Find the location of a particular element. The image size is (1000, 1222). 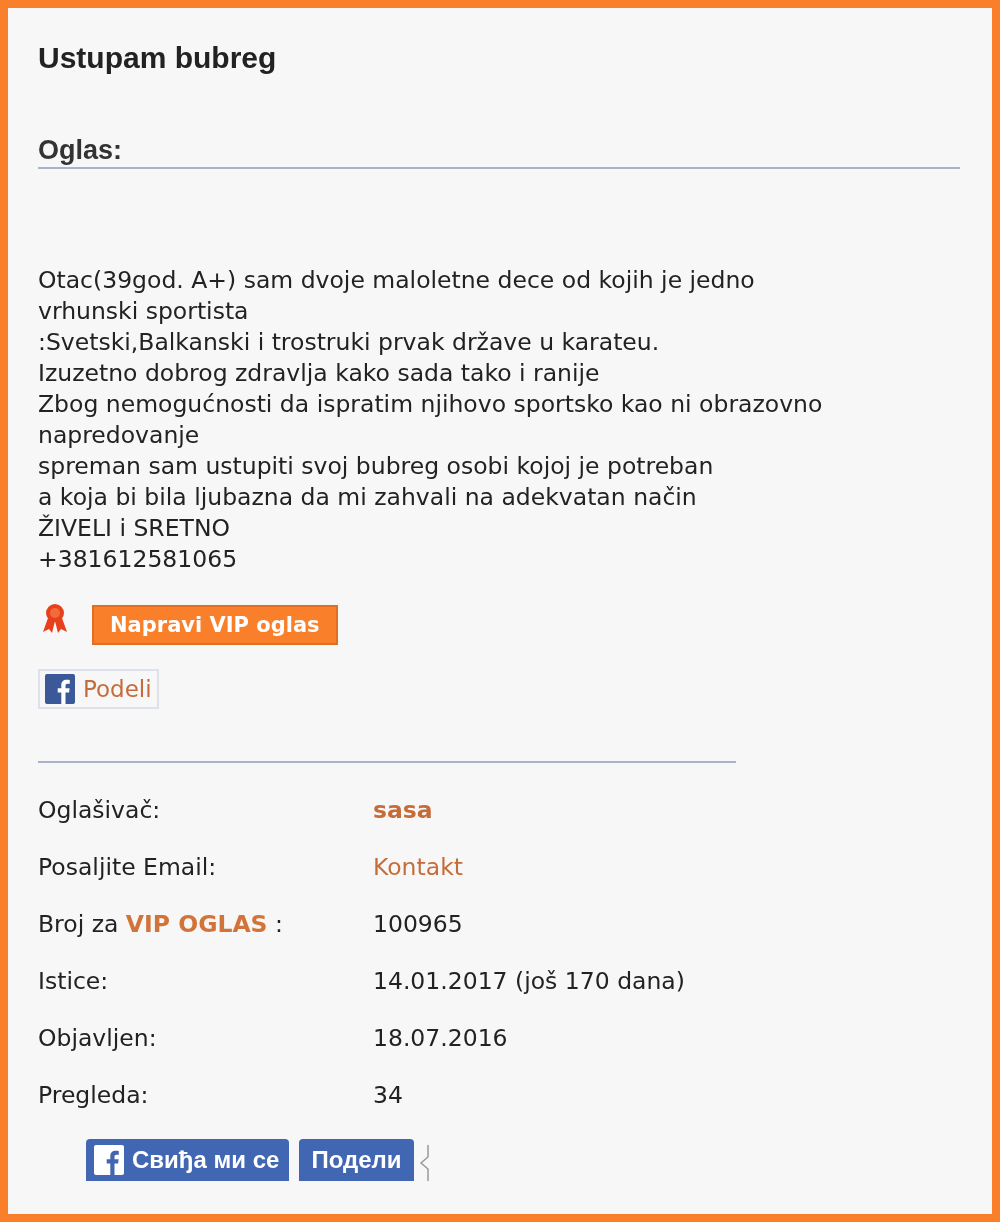

detail-label: Broj za VIP OGLAS : is located at coordinates (161, 923).